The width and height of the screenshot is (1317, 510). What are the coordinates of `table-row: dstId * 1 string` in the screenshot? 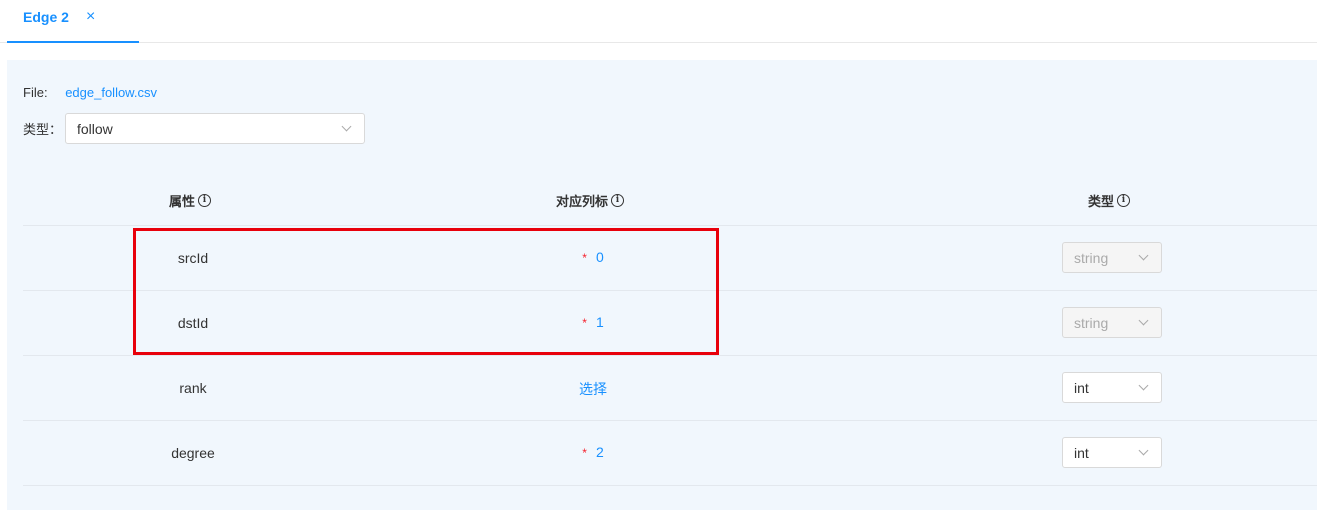 It's located at (670, 323).